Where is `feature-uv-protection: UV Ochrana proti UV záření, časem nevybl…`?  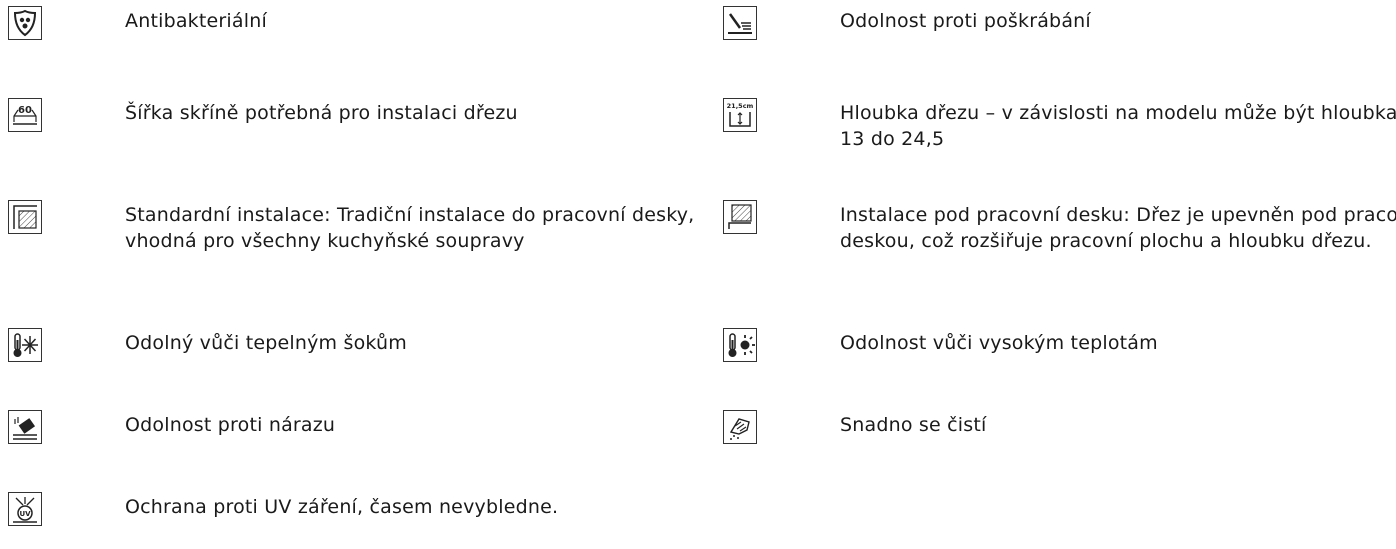 feature-uv-protection: UV Ochrana proti UV záření, časem nevybl… is located at coordinates (361, 509).